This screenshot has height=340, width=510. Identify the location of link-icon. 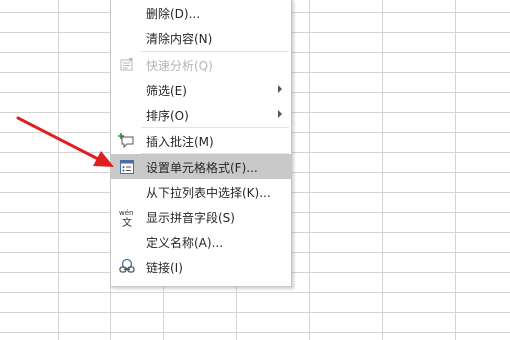
(127, 267).